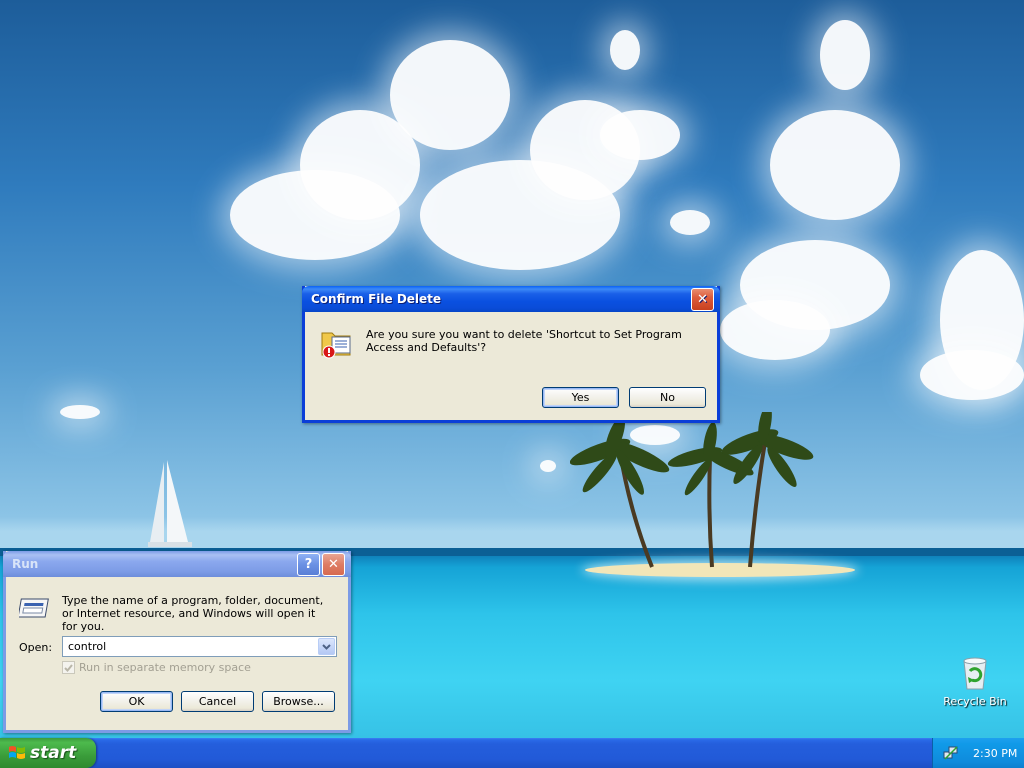 This screenshot has width=1024, height=768. I want to click on separate-memory-checkbox, so click(68, 667).